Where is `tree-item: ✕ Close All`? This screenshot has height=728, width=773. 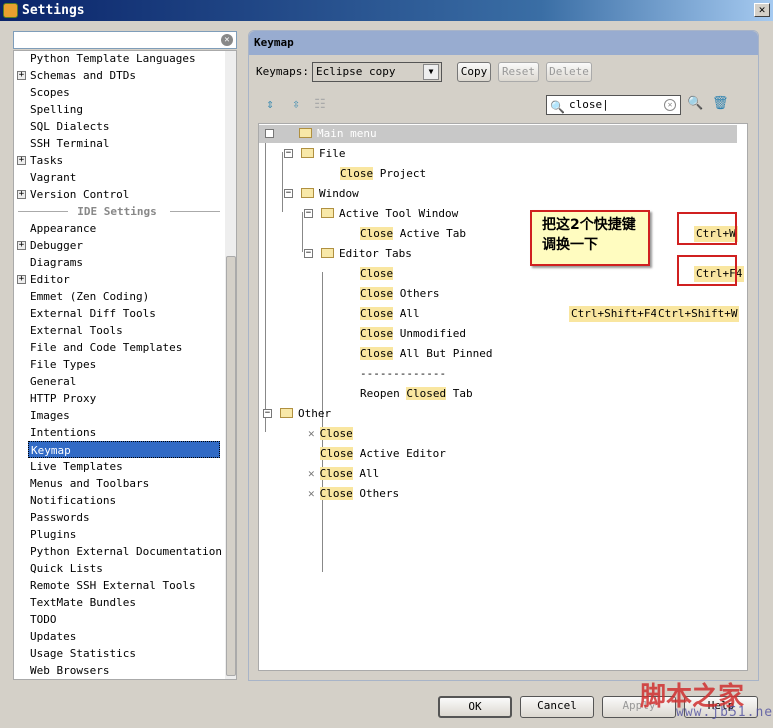 tree-item: ✕ Close All is located at coordinates (343, 474).